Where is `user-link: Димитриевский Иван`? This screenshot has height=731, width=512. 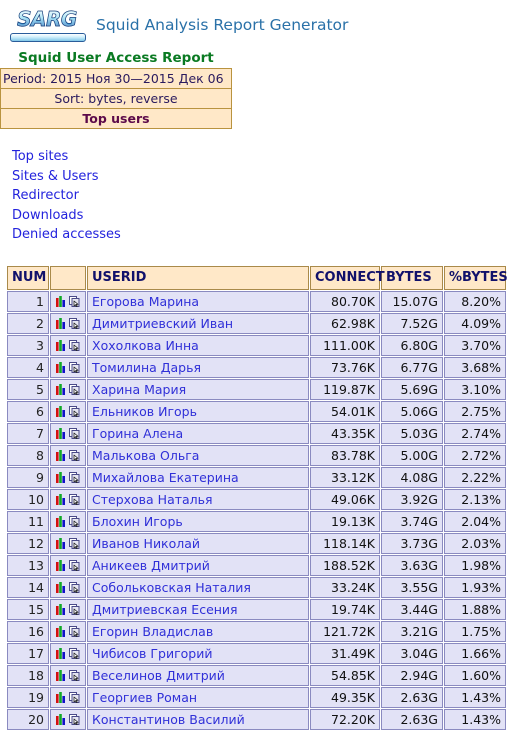
user-link: Димитриевский Иван is located at coordinates (162, 323).